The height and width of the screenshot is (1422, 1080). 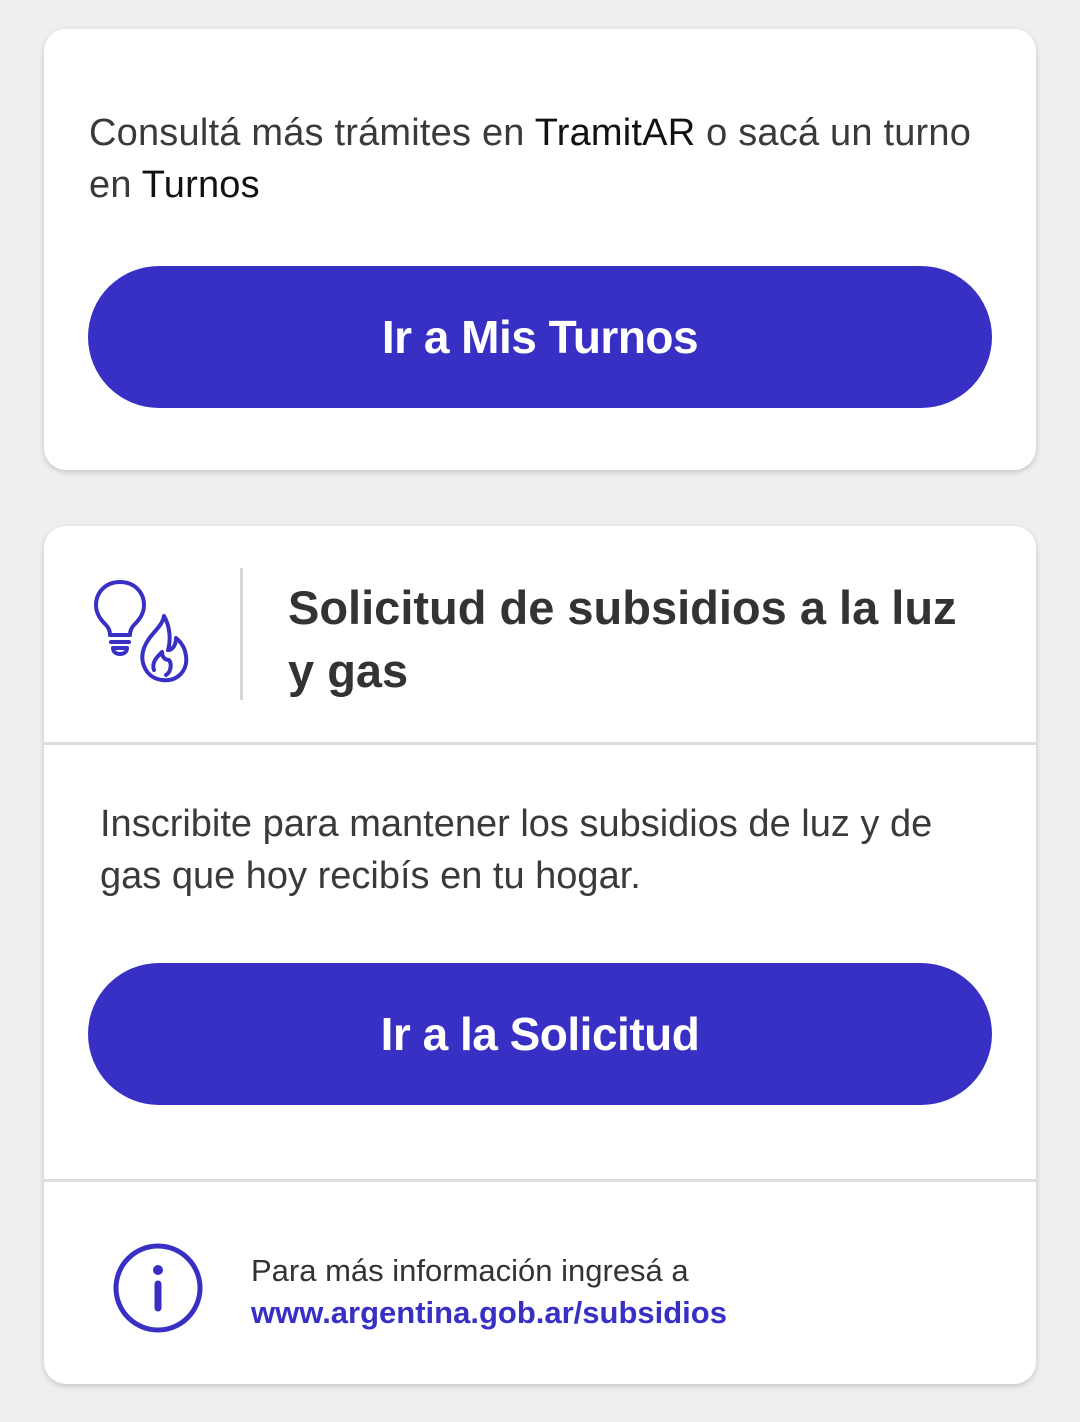 What do you see at coordinates (470, 1270) in the screenshot?
I see `info-message: Para más información ingresá a` at bounding box center [470, 1270].